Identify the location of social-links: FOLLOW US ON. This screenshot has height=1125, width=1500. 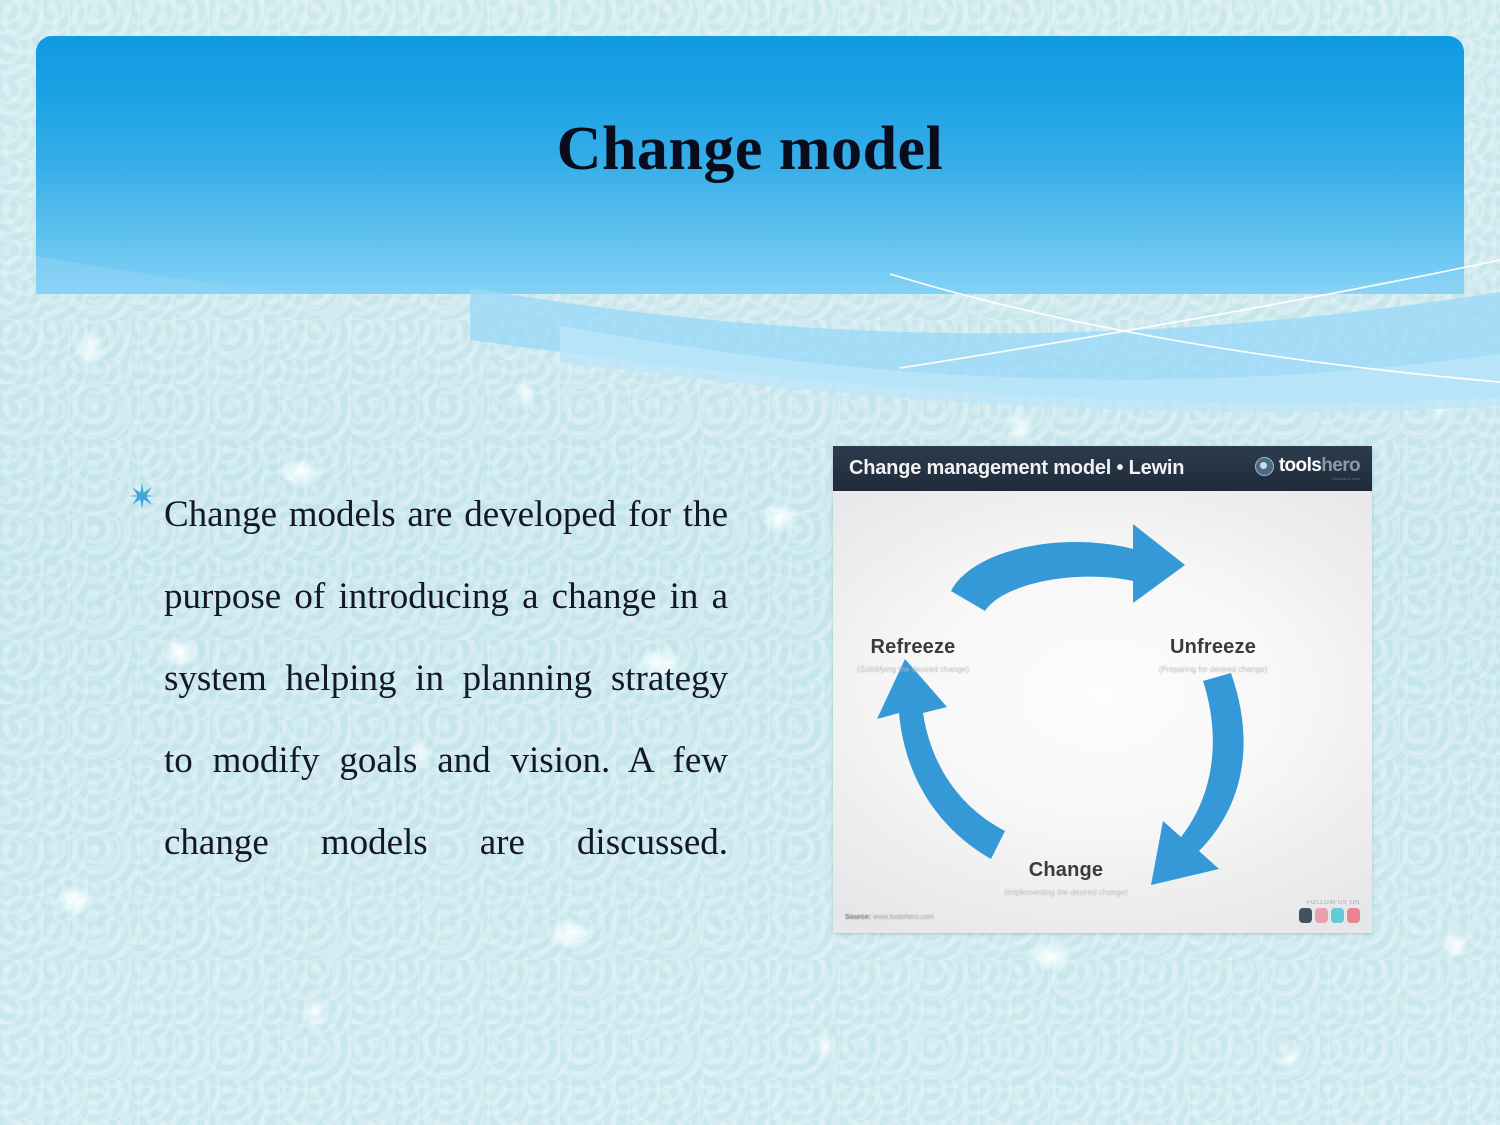
(1329, 911).